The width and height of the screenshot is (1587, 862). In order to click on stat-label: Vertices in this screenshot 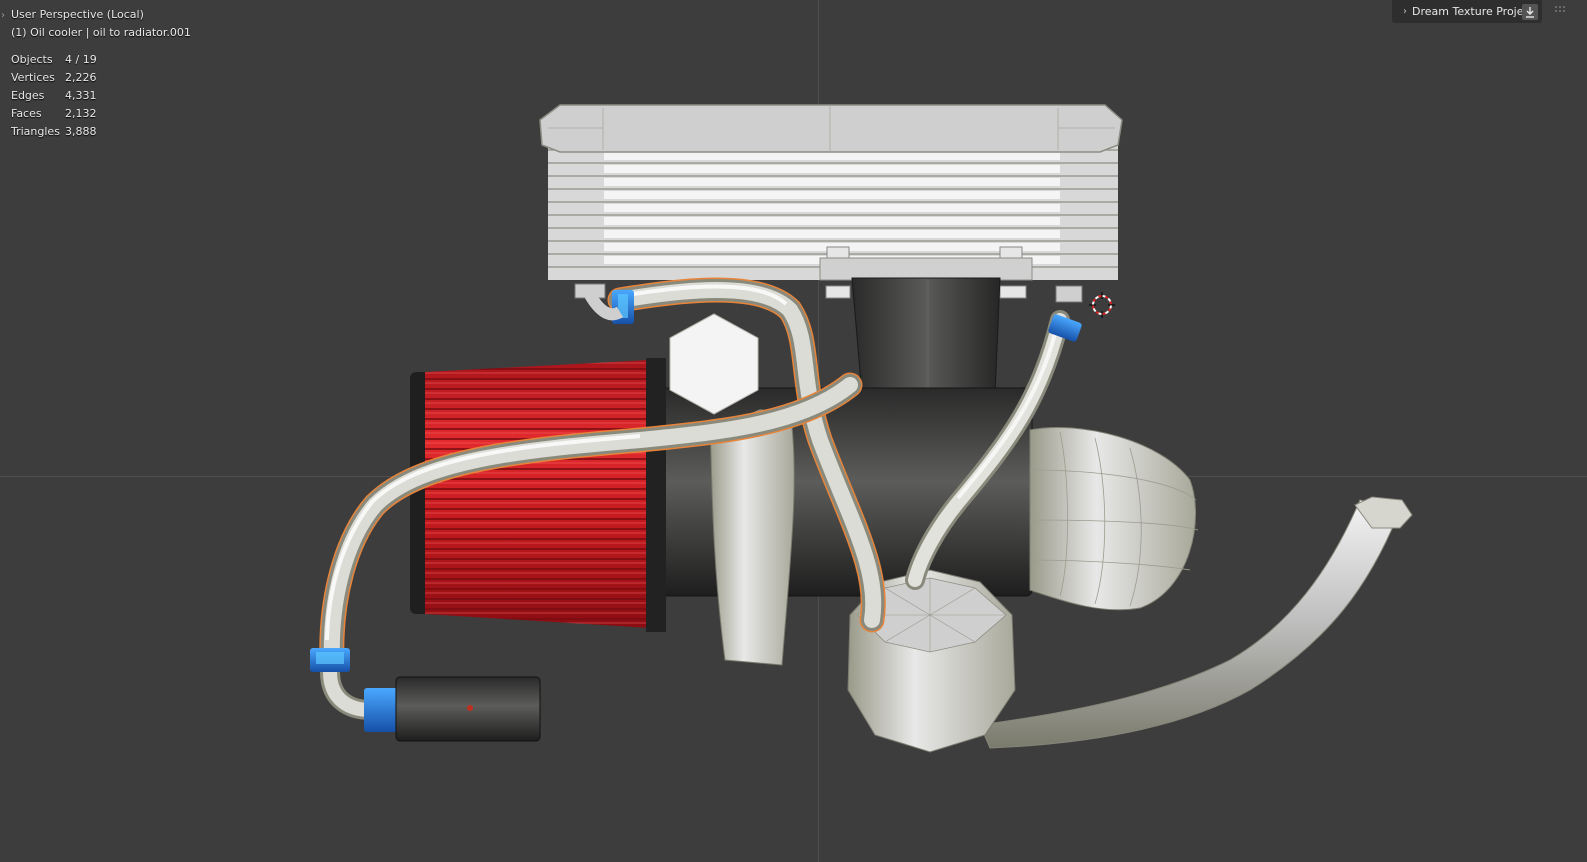, I will do `click(33, 77)`.